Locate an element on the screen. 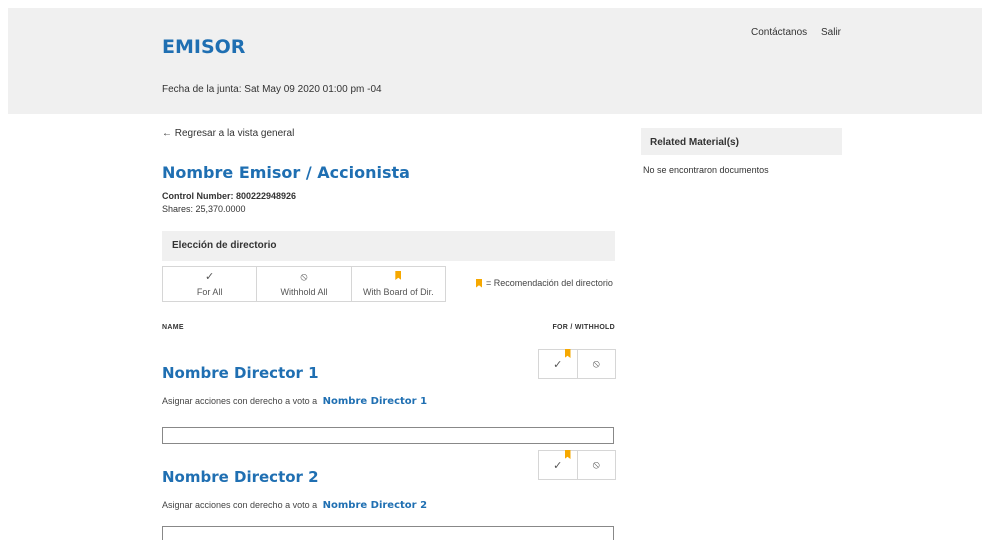 Image resolution: width=982 pixels, height=540 pixels. logout-link: Salir is located at coordinates (831, 32).